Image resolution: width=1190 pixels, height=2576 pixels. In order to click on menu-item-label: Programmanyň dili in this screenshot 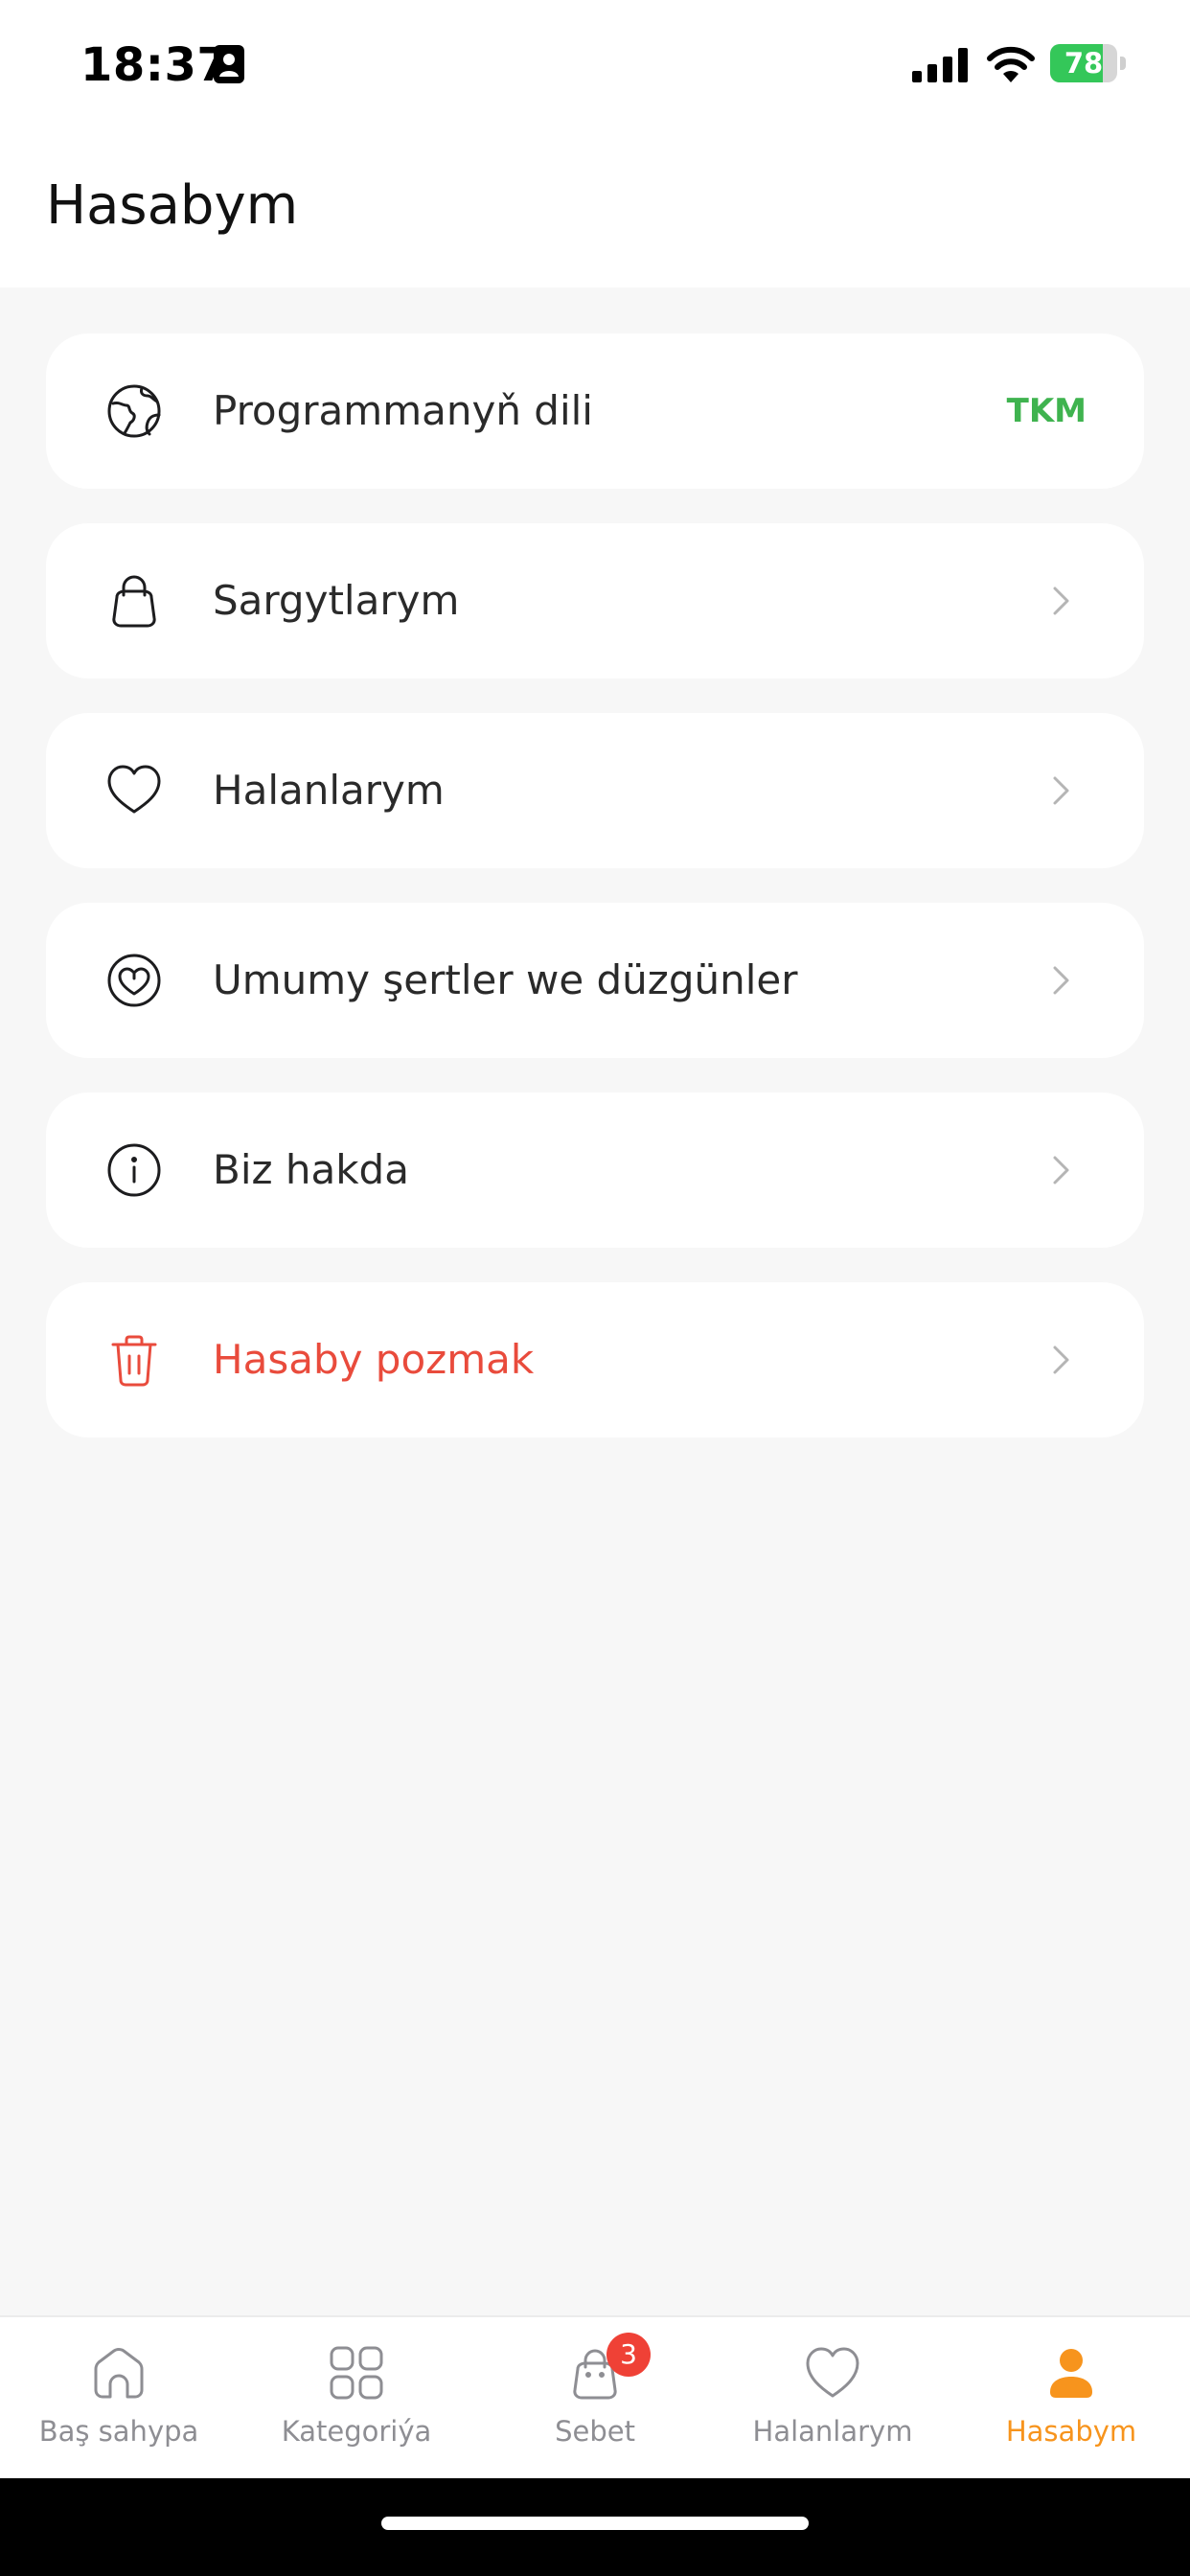, I will do `click(403, 410)`.